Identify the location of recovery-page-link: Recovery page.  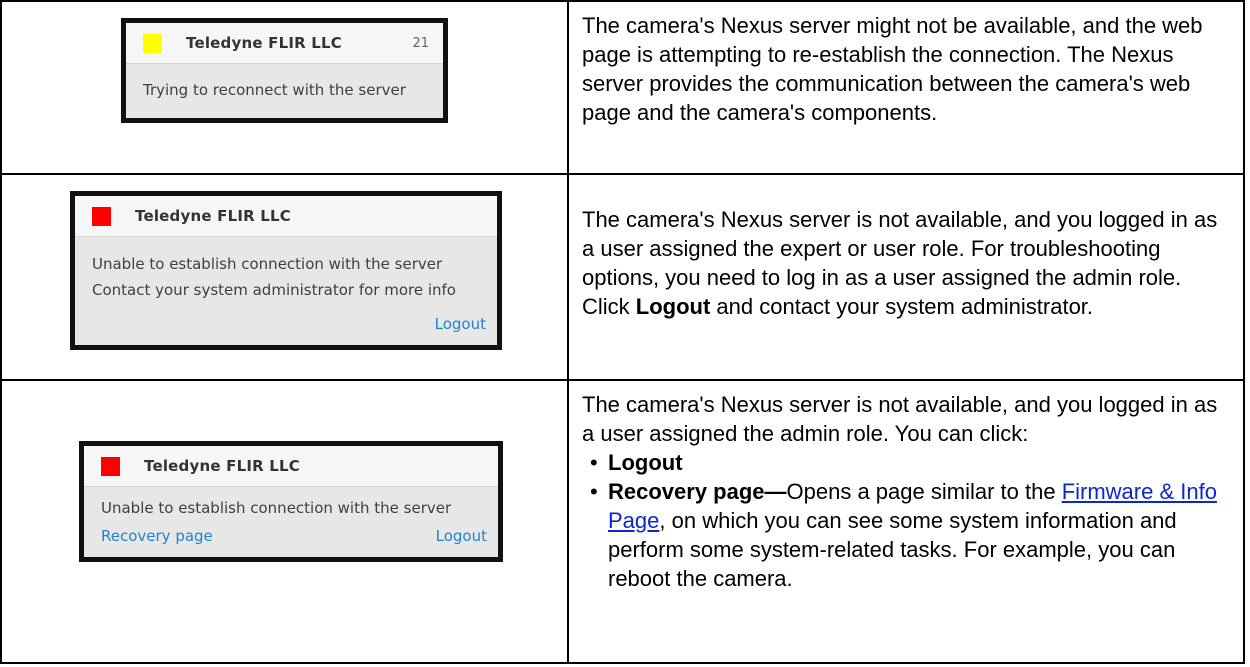
(157, 536).